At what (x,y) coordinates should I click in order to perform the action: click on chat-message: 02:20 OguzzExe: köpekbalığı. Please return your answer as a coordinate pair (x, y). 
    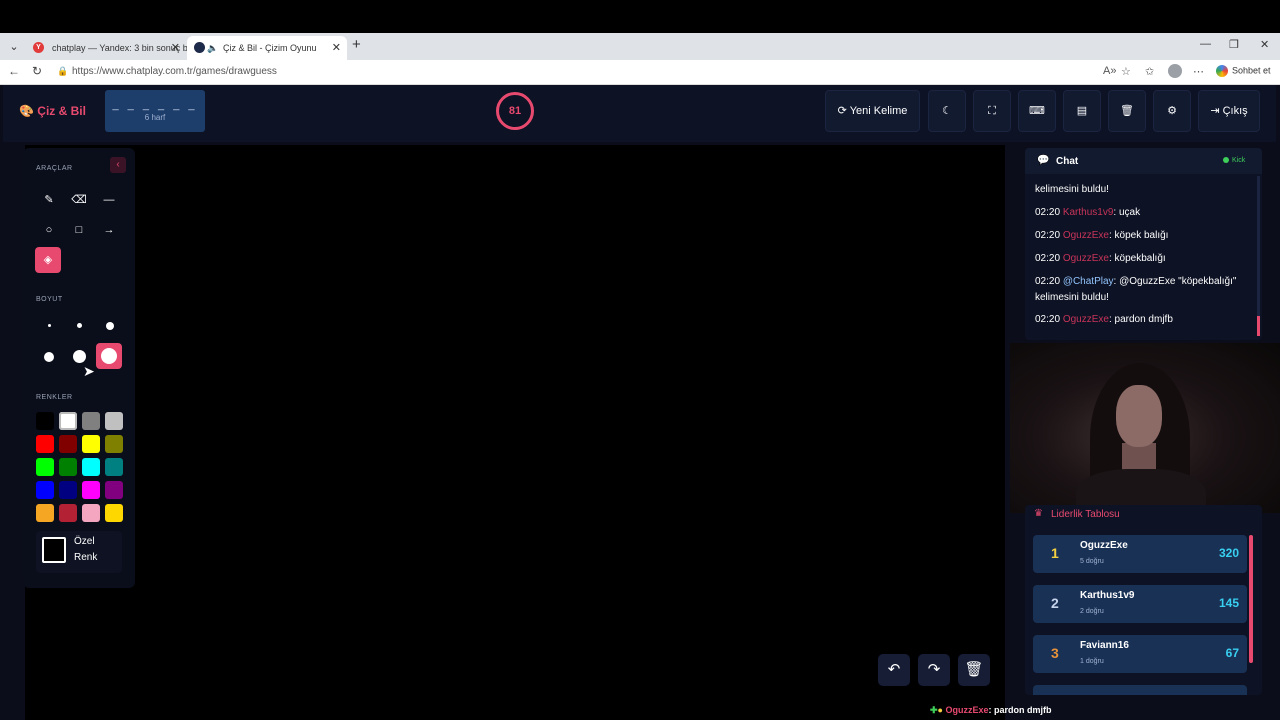
    Looking at the image, I should click on (1146, 259).